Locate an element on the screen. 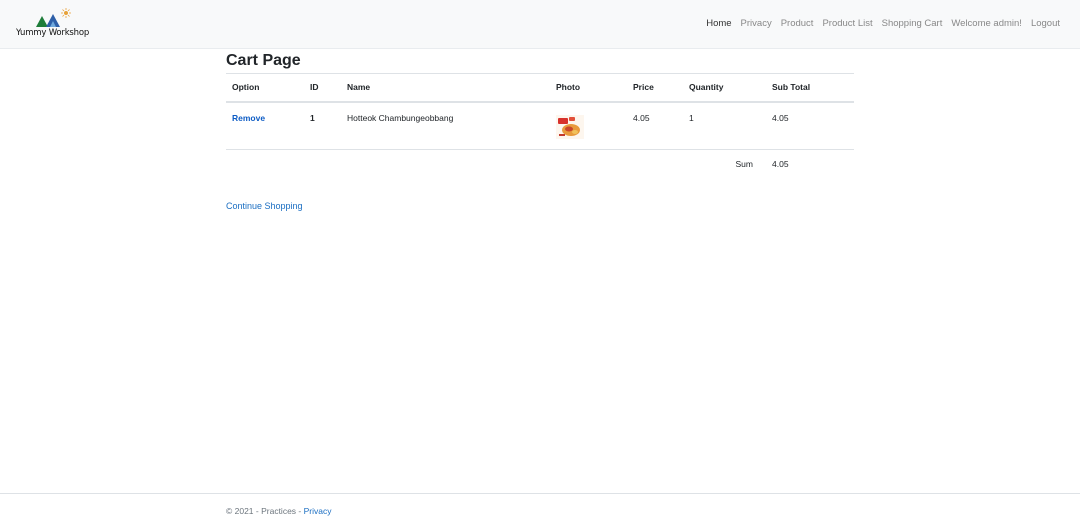 The image size is (1080, 525). nav-product: Product is located at coordinates (797, 23).